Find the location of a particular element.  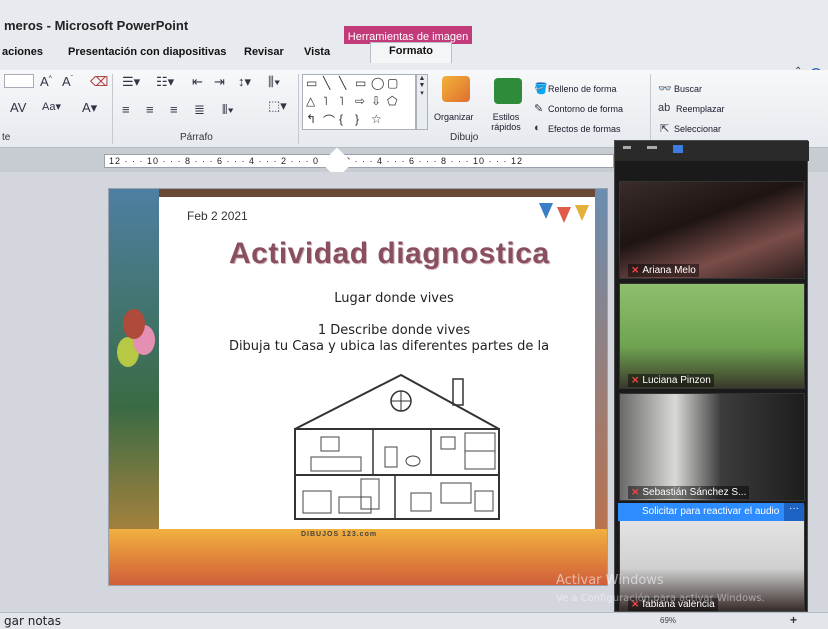

align-text-icon: ⬚▾ is located at coordinates (277, 106).